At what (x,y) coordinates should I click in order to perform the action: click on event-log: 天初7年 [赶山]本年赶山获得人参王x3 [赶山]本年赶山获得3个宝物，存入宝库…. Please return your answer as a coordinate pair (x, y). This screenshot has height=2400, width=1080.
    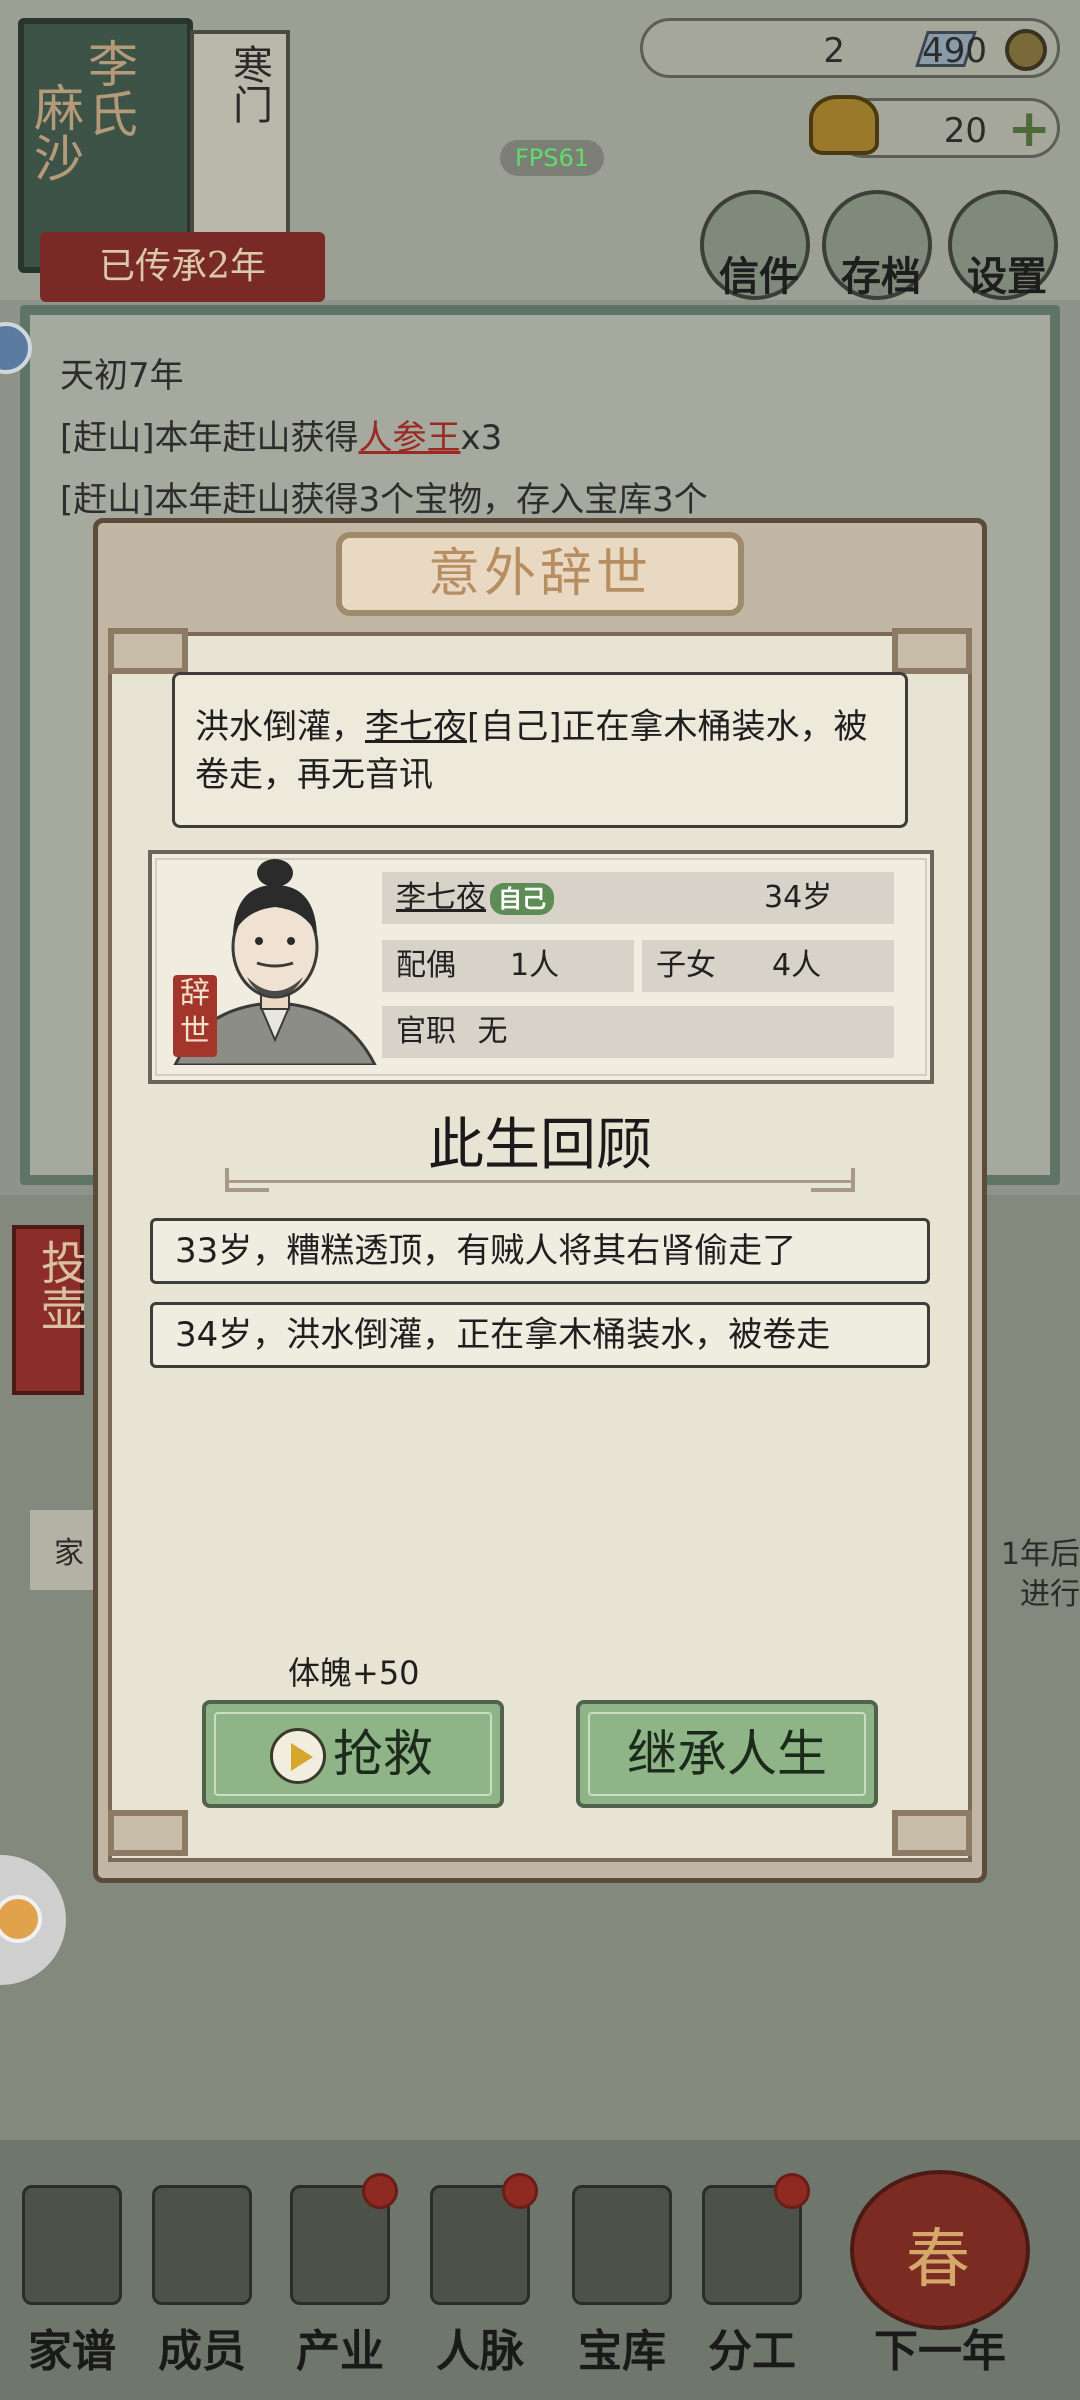
    Looking at the image, I should click on (540, 438).